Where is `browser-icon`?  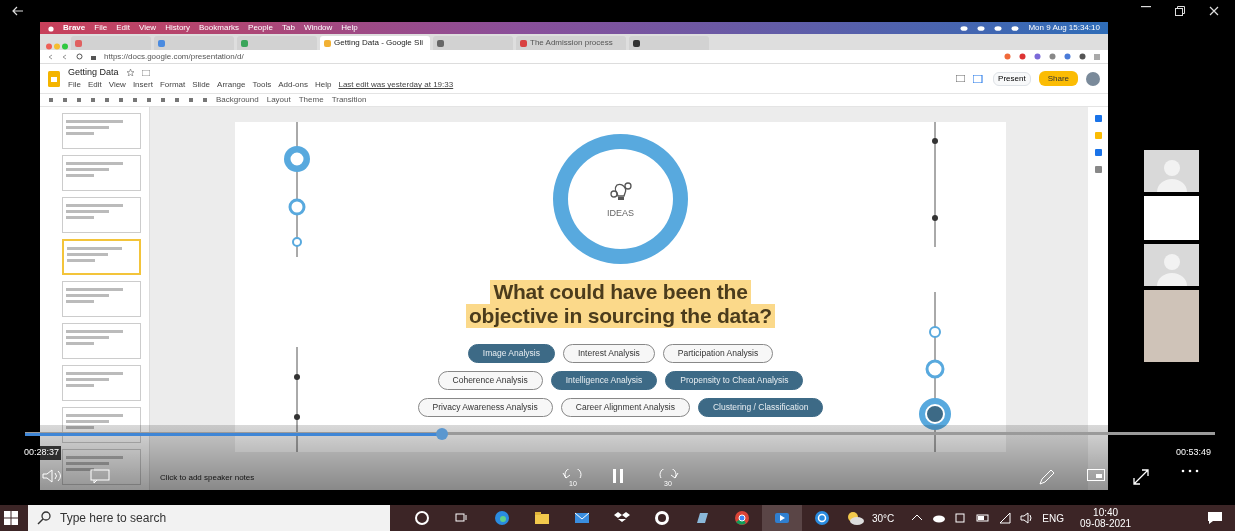
browser-icon is located at coordinates (502, 518).